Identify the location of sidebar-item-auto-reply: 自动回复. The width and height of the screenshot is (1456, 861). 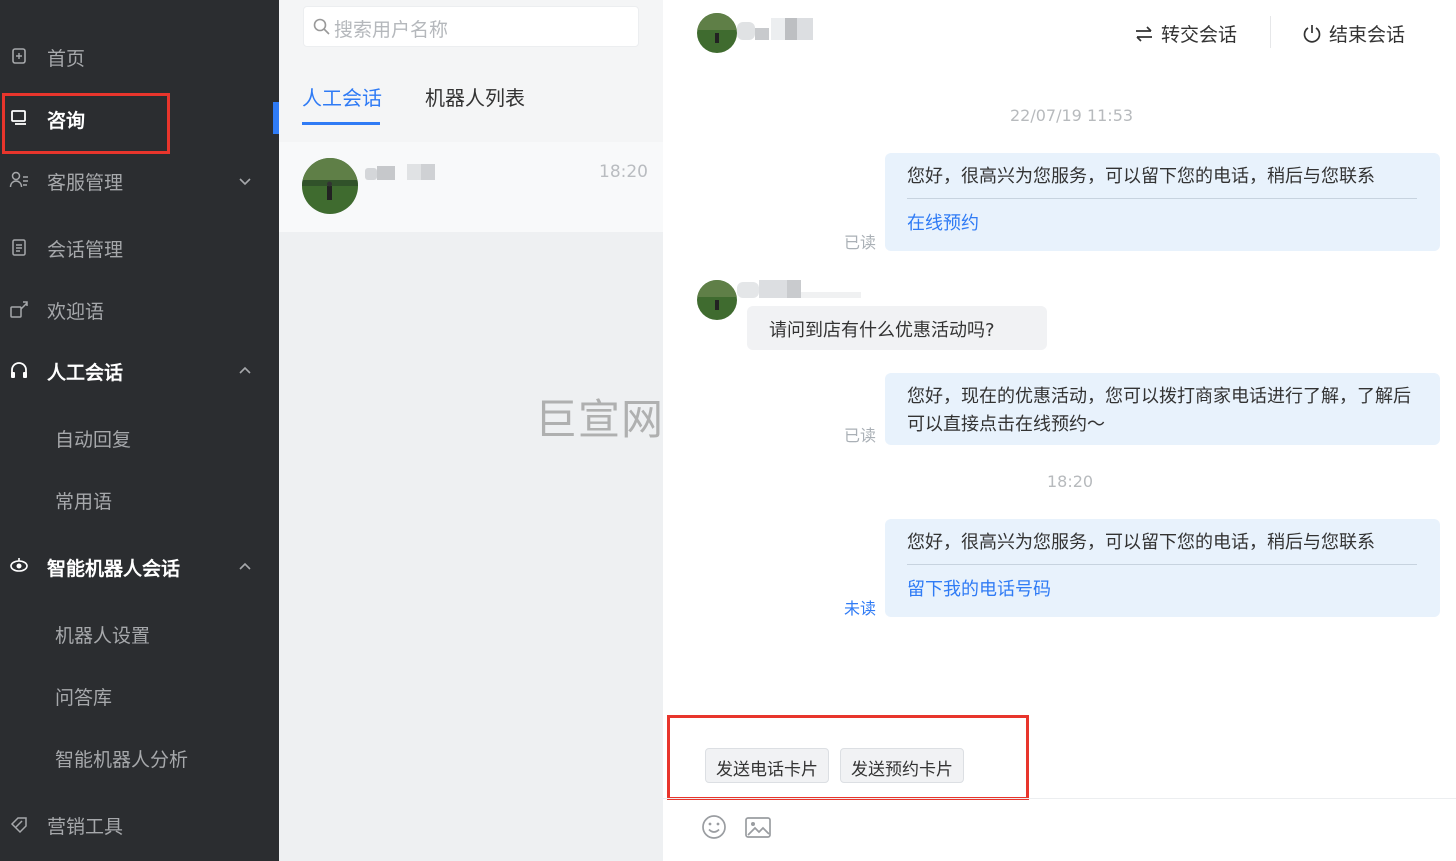
(139, 437).